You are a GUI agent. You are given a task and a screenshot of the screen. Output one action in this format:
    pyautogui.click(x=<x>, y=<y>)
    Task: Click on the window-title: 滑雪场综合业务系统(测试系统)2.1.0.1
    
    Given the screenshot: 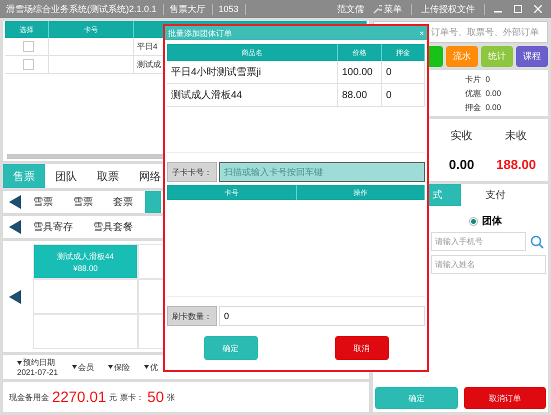 What is the action you would take?
    pyautogui.click(x=81, y=9)
    